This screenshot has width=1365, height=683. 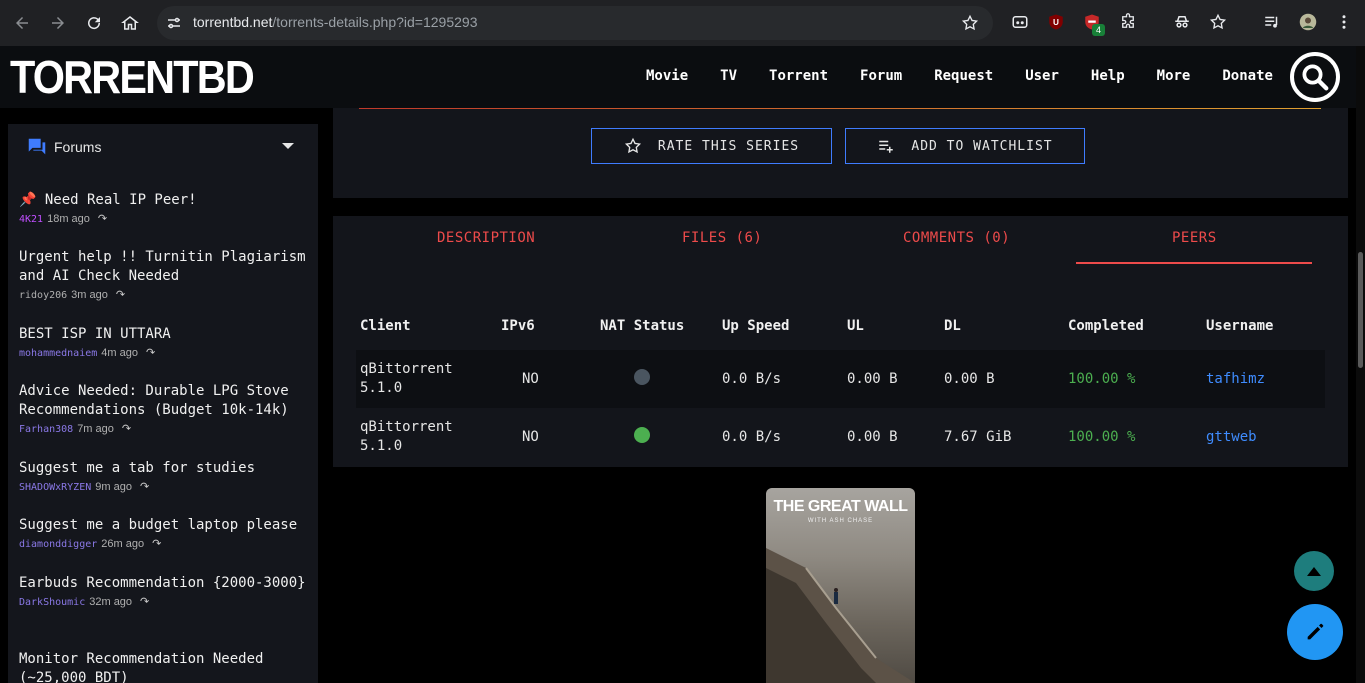 What do you see at coordinates (233, 22) in the screenshot?
I see `url-host: torrentbd.net` at bounding box center [233, 22].